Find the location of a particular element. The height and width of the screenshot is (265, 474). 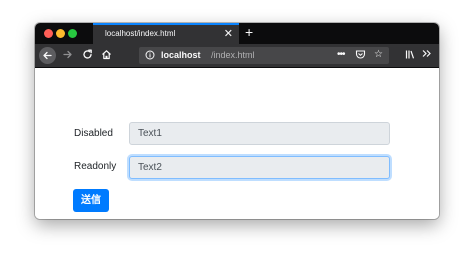

tab-close-icon: ✕ is located at coordinates (228, 34).